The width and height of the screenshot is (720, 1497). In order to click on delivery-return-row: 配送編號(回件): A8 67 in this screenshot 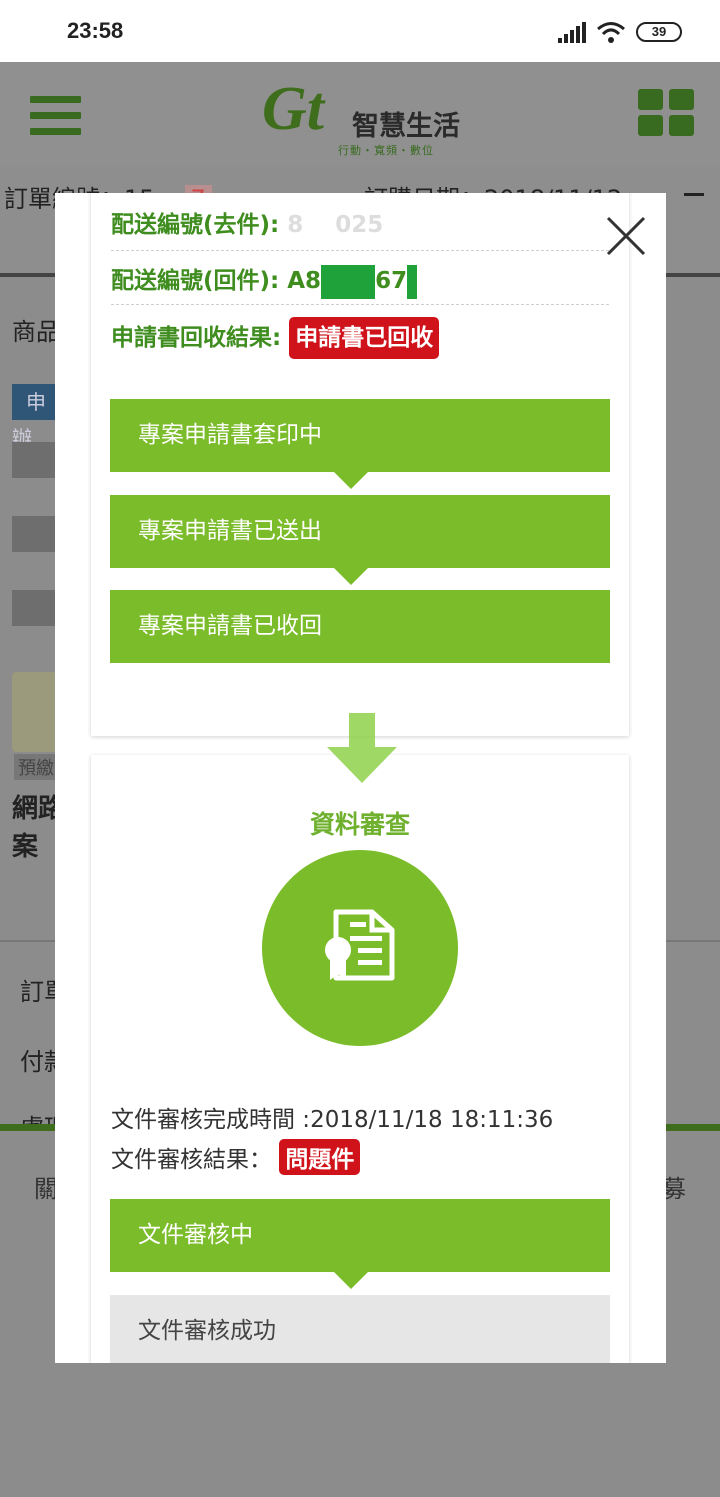, I will do `click(360, 281)`.